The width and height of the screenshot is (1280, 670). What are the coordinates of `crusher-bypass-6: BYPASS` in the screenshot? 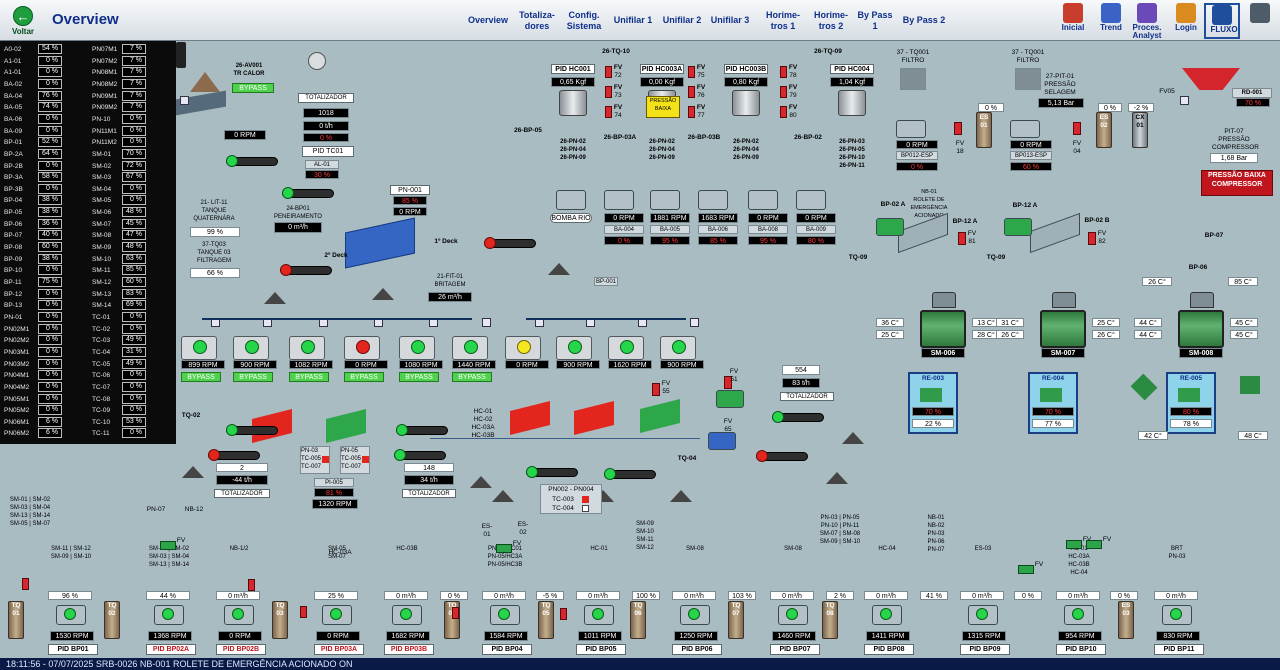 It's located at (472, 377).